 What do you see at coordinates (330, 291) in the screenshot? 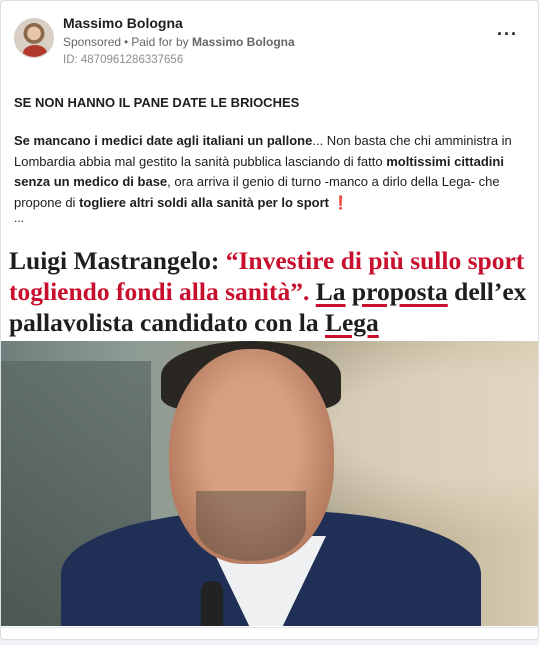
I see `headline-la: La` at bounding box center [330, 291].